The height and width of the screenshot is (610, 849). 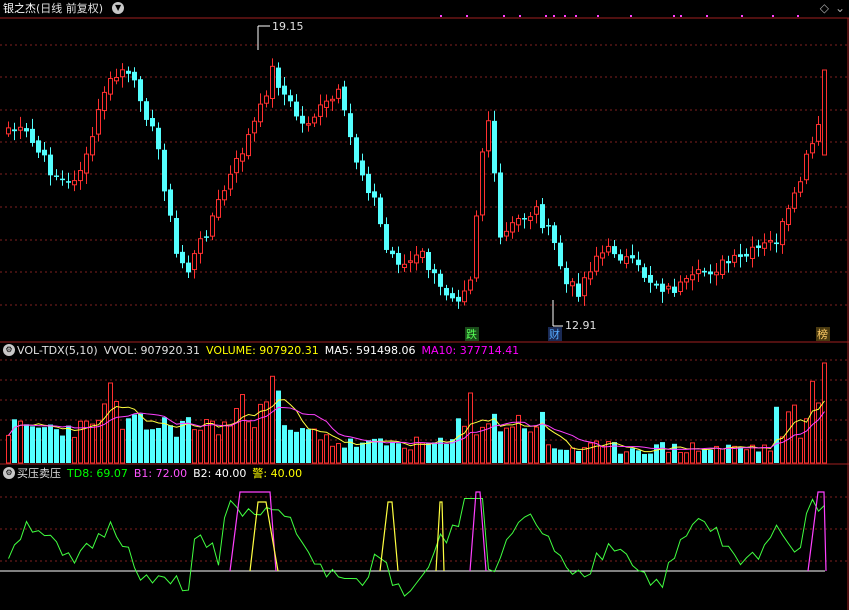 I want to click on high-price-label: 19.15, so click(x=288, y=26).